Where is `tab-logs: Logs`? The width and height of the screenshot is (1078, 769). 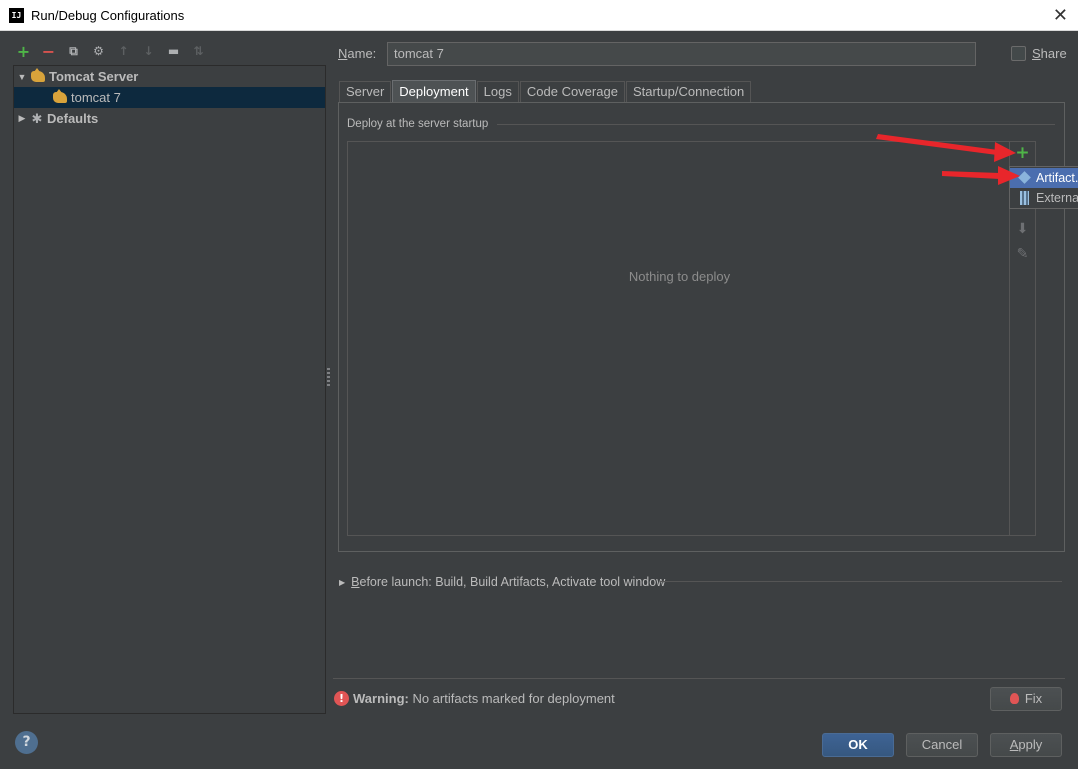
tab-logs: Logs is located at coordinates (497, 92).